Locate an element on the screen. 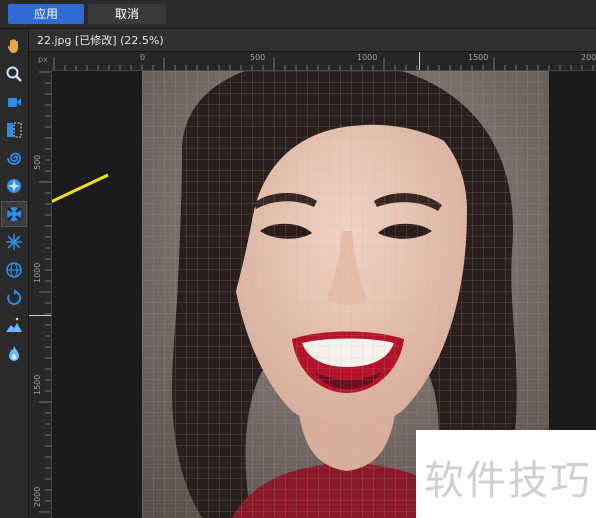 This screenshot has width=596, height=518. push-left-icon is located at coordinates (14, 130).